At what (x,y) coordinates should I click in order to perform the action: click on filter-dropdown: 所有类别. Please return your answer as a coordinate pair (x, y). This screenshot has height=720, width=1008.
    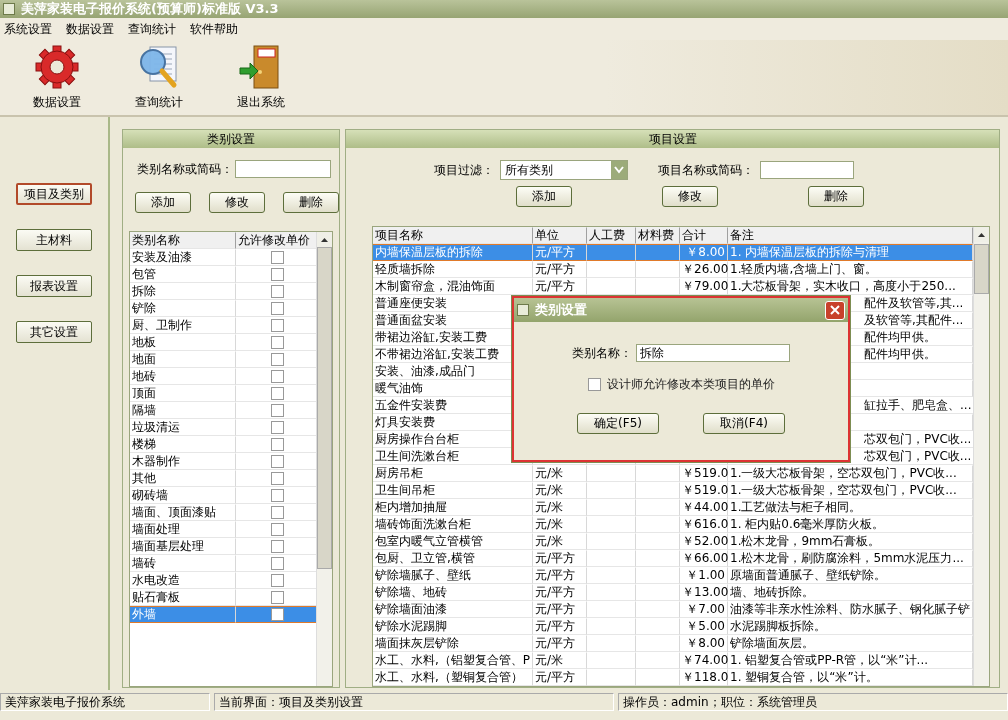
    Looking at the image, I should click on (564, 170).